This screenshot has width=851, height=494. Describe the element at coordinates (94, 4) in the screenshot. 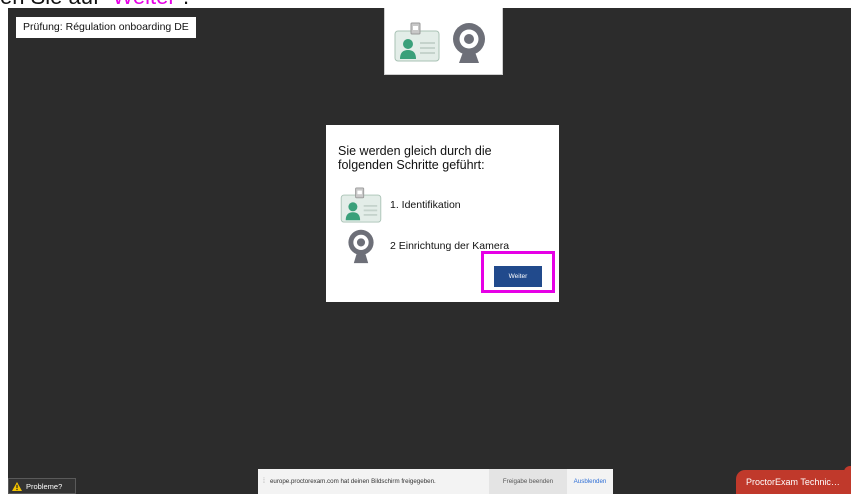

I see `instruction-caption: en Sie auf “Weiter”.` at that location.